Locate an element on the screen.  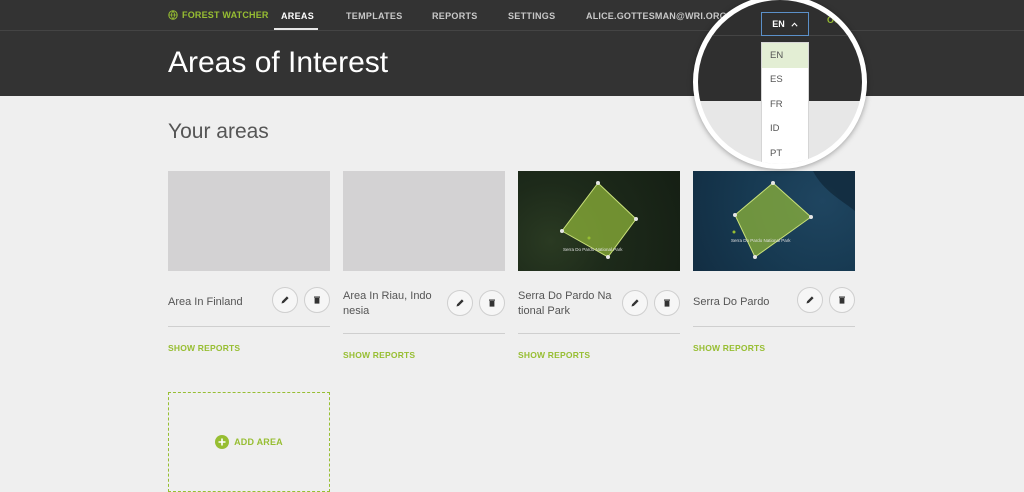
area-name: Area In Finland is located at coordinates (205, 302).